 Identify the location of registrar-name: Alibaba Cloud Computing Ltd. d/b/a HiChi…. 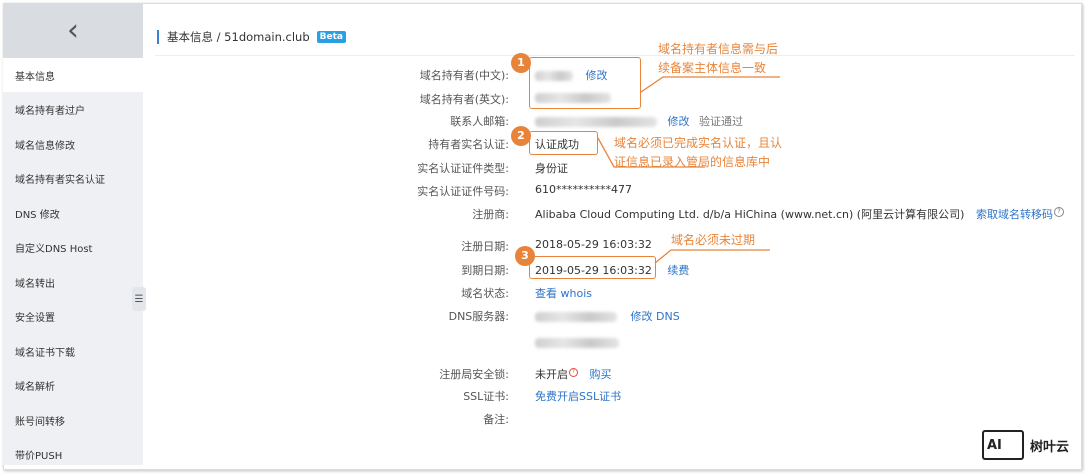
(750, 214).